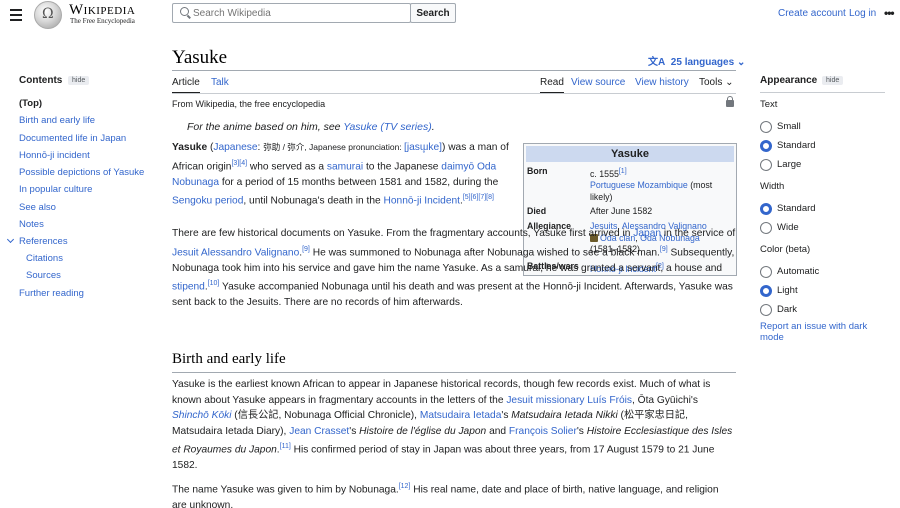 Image resolution: width=900 pixels, height=508 pixels. What do you see at coordinates (788, 227) in the screenshot?
I see `radio-label: Wide` at bounding box center [788, 227].